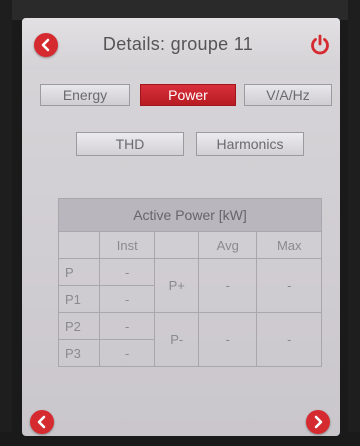  I want to click on back-button, so click(46, 45).